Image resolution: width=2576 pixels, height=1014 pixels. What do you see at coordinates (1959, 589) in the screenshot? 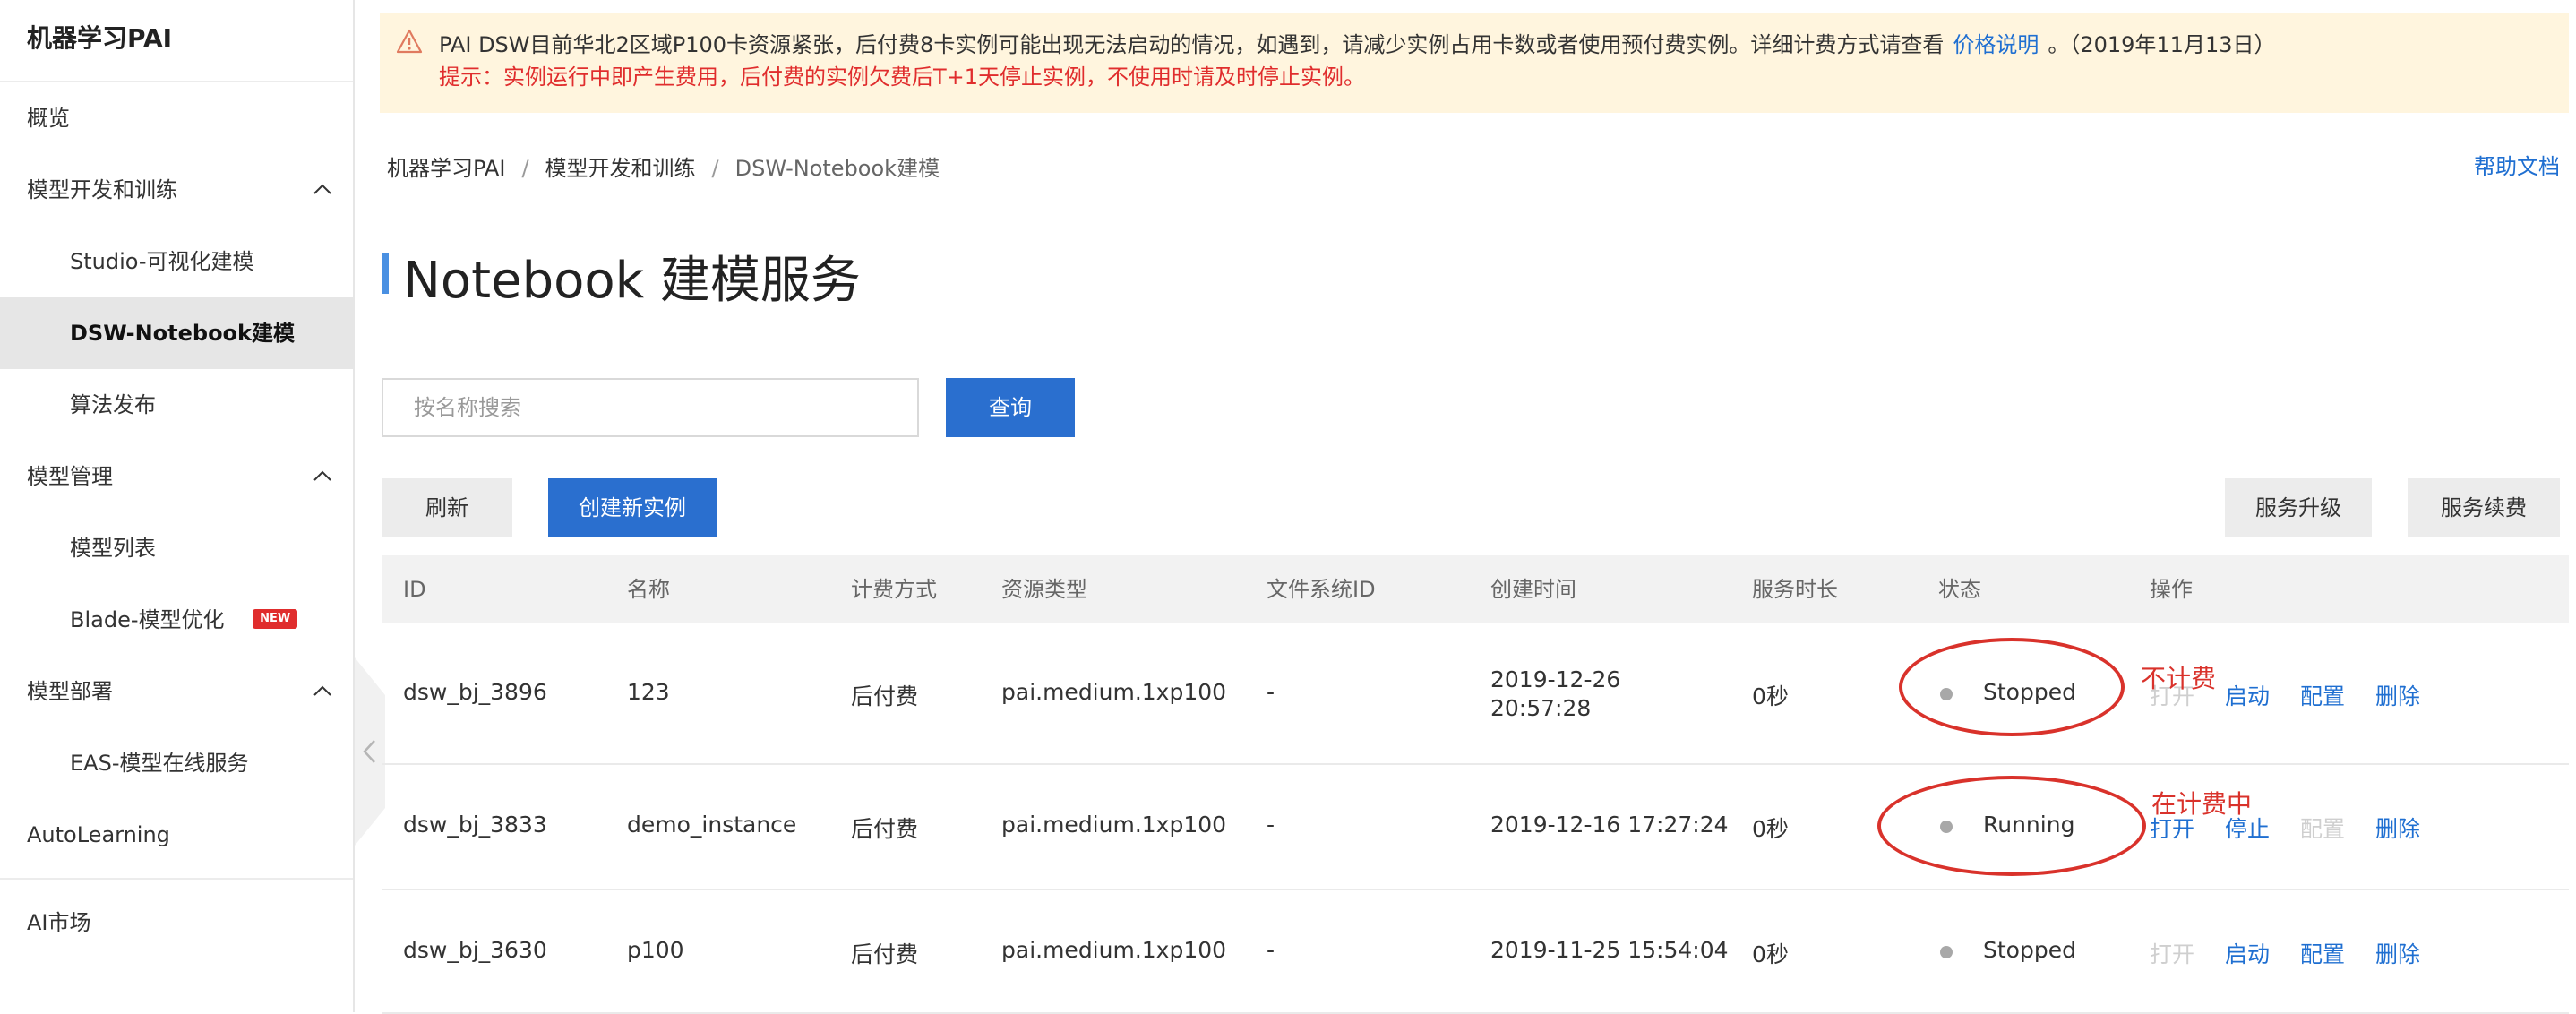
I see `column-header-status: 状态` at bounding box center [1959, 589].